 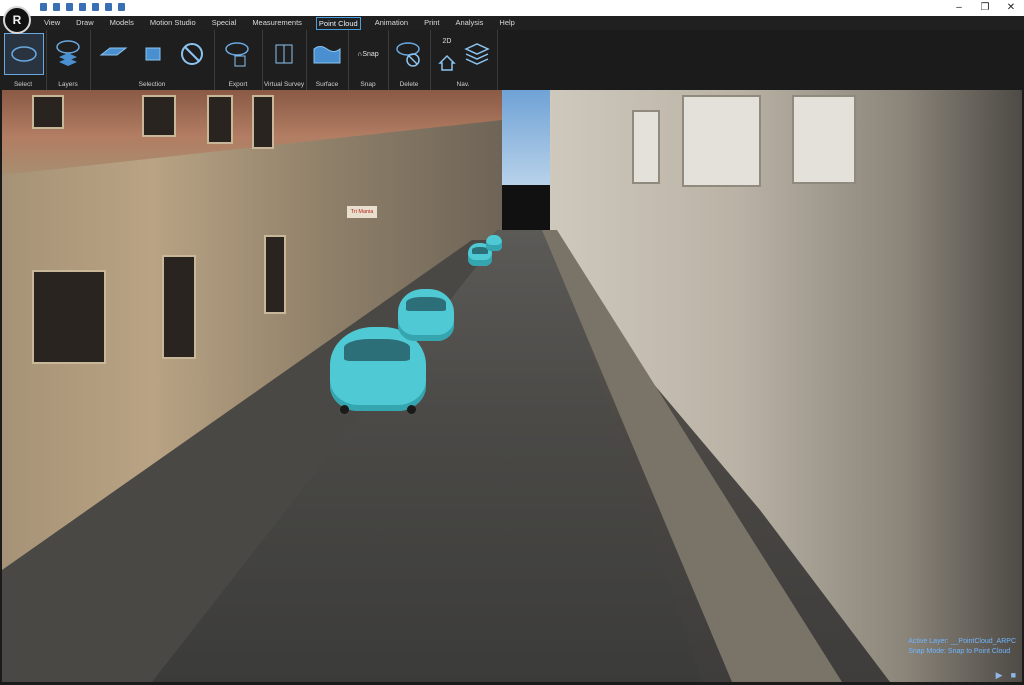 I want to click on snap-button: ∩ Snap, so click(x=368, y=54).